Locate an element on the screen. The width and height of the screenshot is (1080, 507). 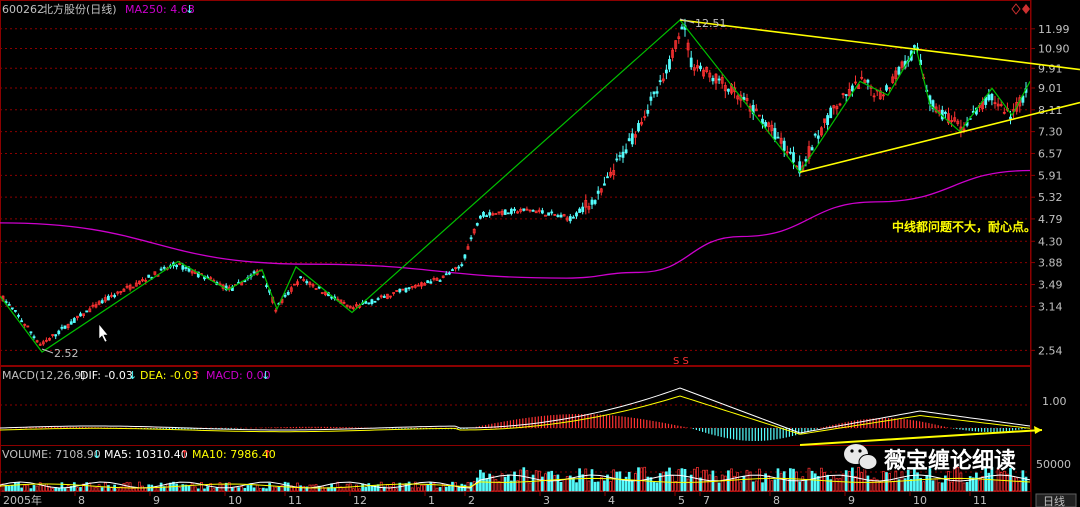
low-price-label: 2.52 is located at coordinates (66, 353).